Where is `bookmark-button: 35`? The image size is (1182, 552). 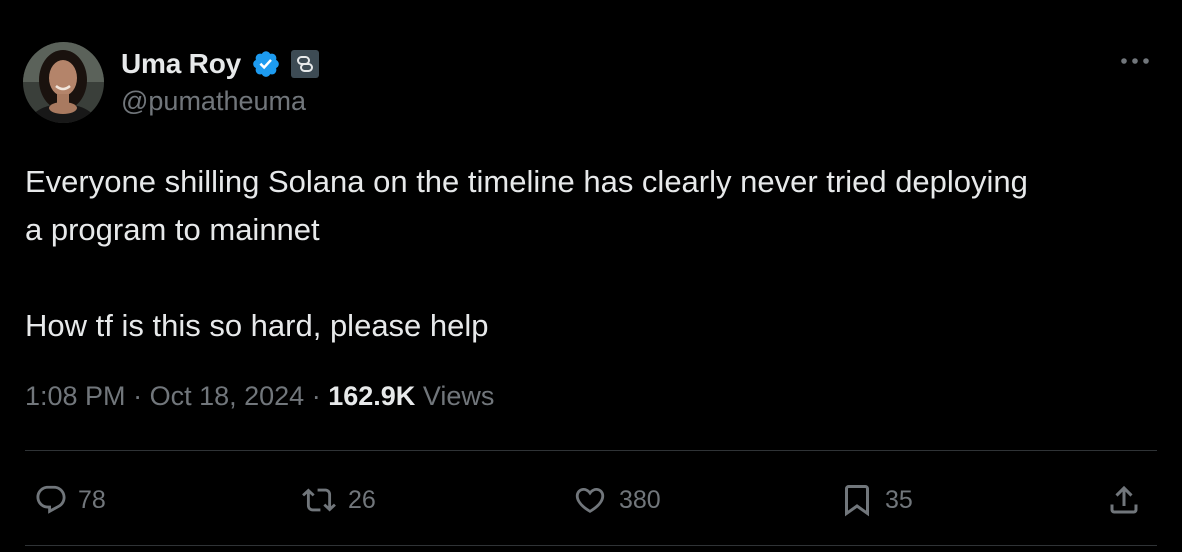 bookmark-button: 35 is located at coordinates (876, 500).